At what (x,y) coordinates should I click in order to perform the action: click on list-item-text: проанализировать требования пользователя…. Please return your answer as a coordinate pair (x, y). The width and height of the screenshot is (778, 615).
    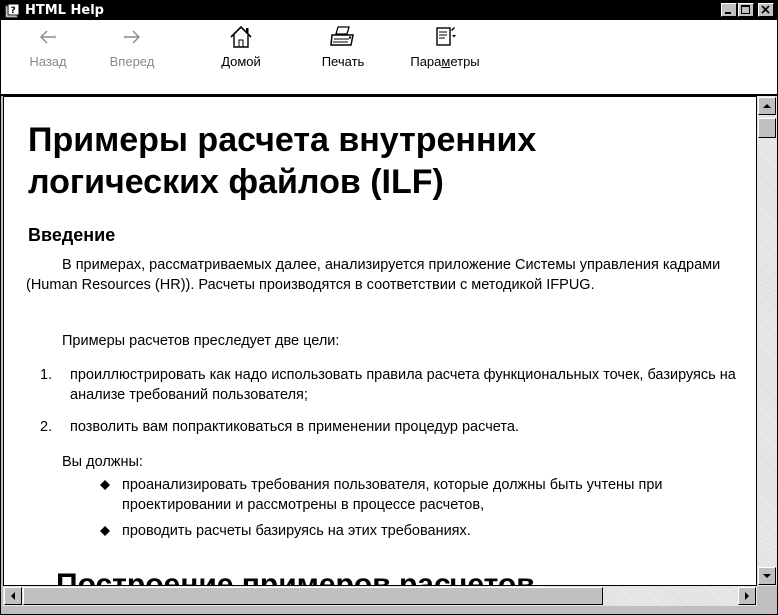
    Looking at the image, I should click on (392, 495).